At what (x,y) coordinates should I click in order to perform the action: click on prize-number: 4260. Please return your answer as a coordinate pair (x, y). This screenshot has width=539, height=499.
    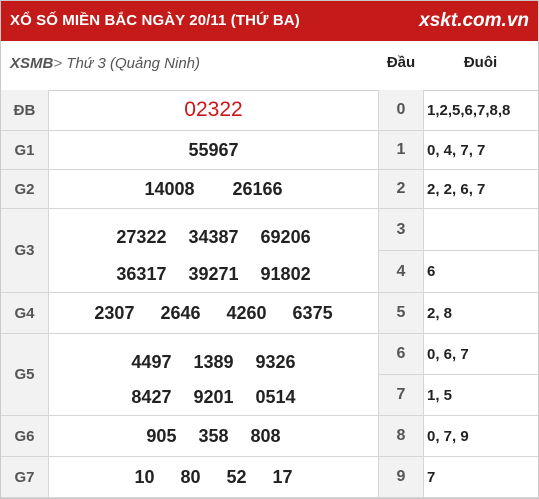
    Looking at the image, I should click on (246, 313).